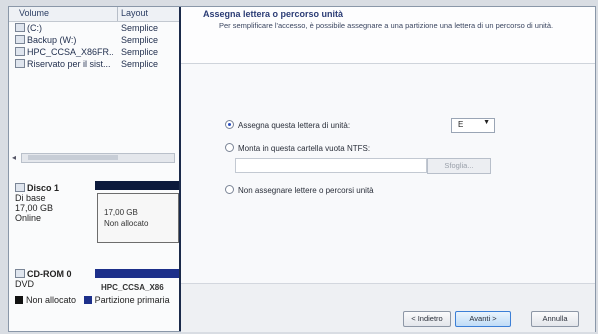 This screenshot has width=598, height=334. What do you see at coordinates (25, 284) in the screenshot?
I see `cdrom-type: DVD` at bounding box center [25, 284].